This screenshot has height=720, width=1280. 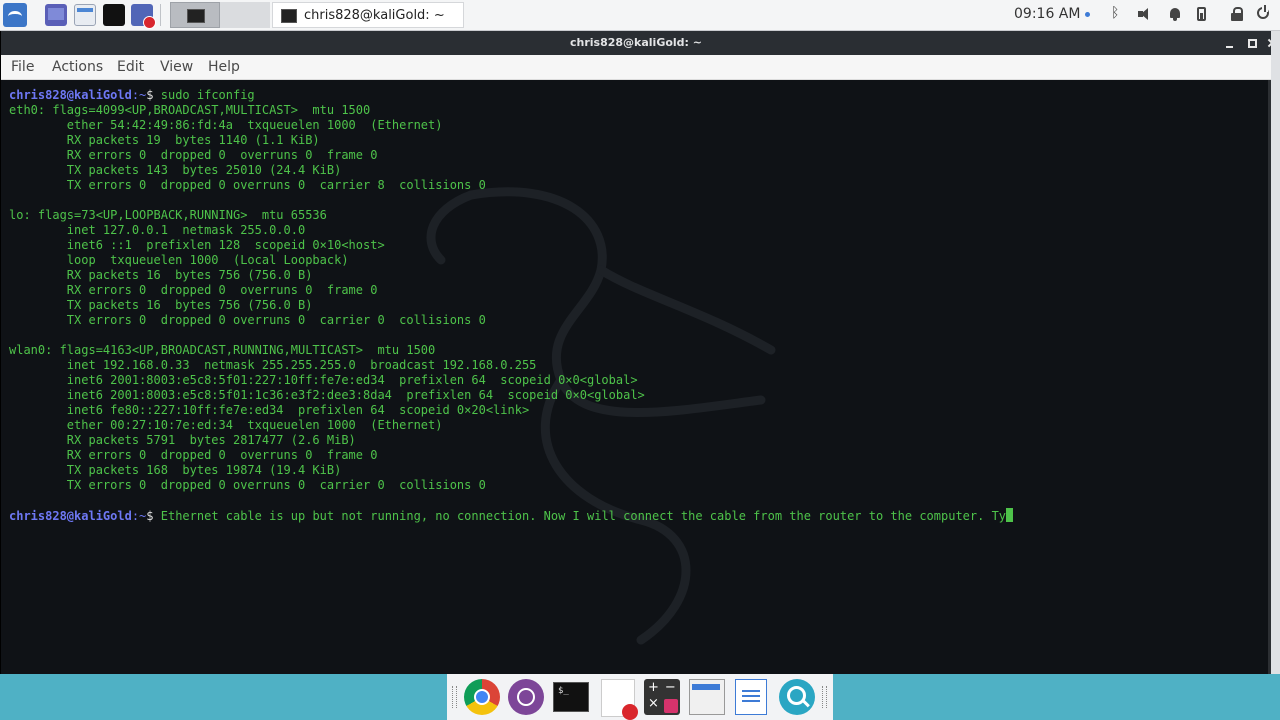 I want to click on minimize-icon, so click(x=1230, y=43).